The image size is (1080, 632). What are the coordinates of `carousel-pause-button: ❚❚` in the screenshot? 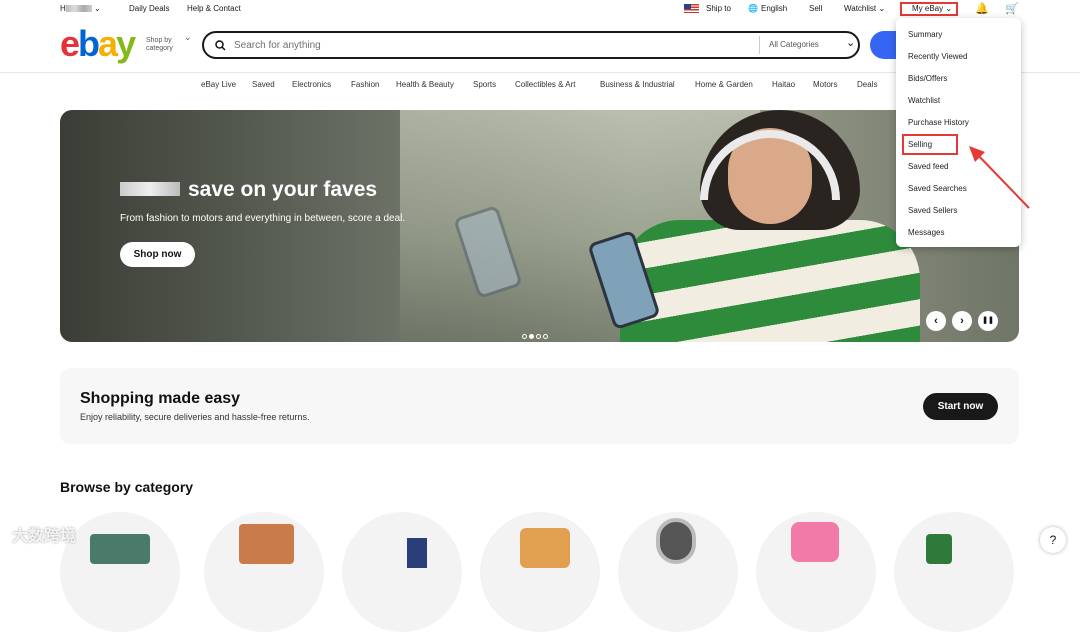 It's located at (988, 321).